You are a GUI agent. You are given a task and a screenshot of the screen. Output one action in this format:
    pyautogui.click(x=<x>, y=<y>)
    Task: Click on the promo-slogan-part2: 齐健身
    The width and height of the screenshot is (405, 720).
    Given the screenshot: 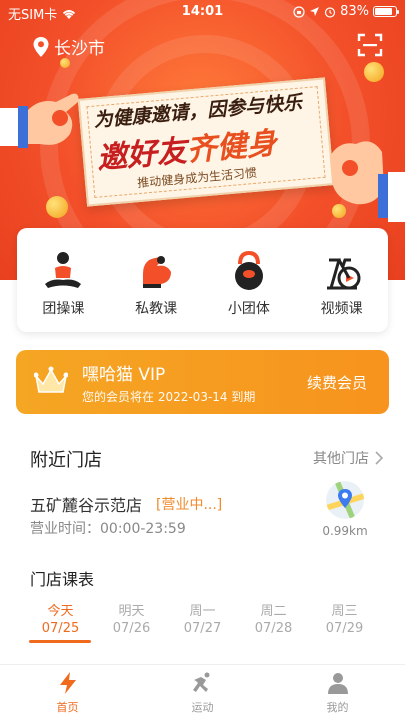 What is the action you would take?
    pyautogui.click(x=231, y=147)
    